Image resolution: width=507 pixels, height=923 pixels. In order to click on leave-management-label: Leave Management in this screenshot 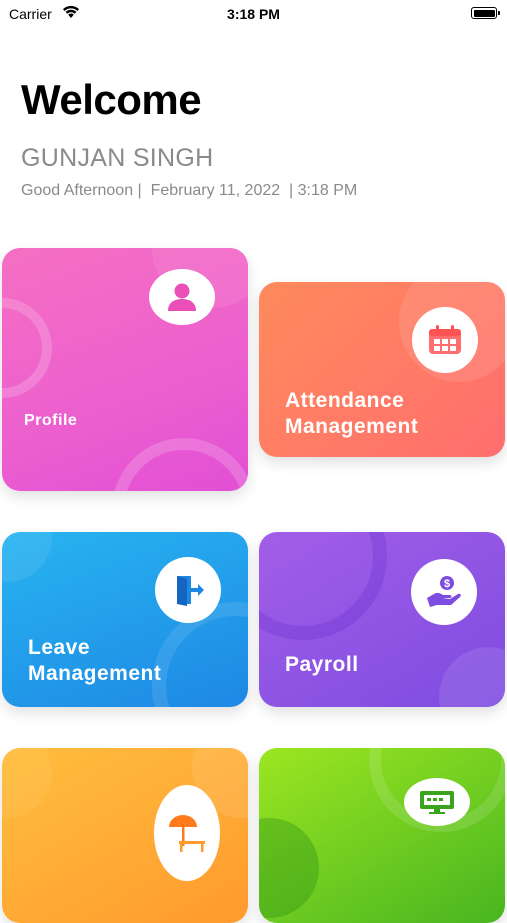, I will do `click(94, 661)`.